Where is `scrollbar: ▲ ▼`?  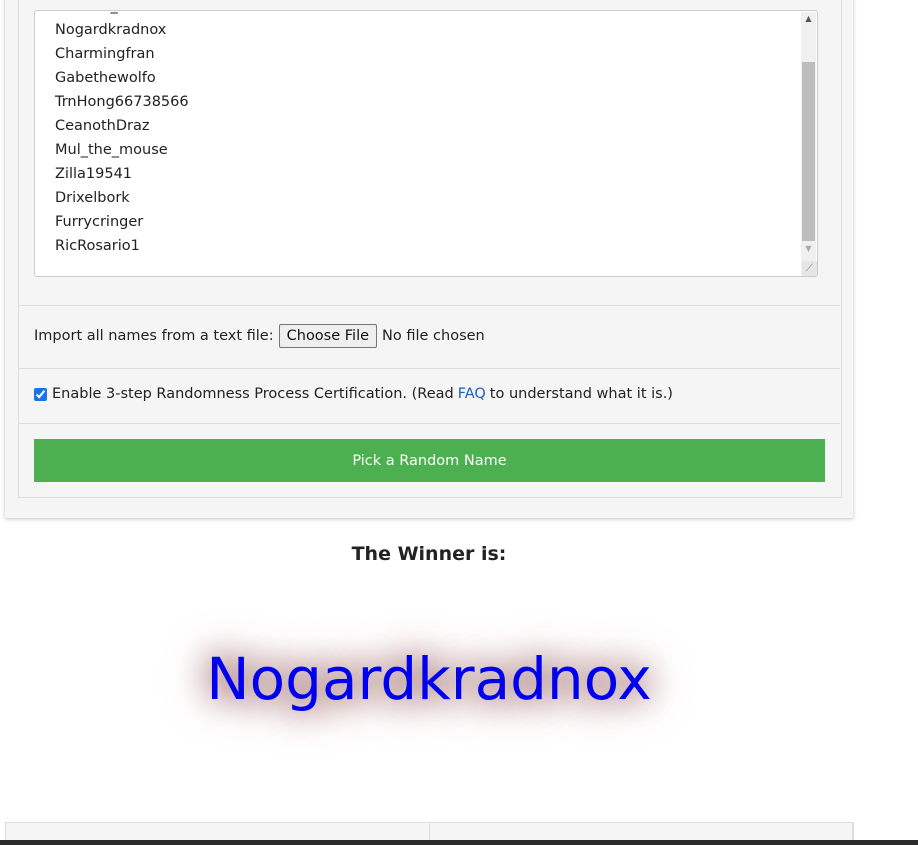
scrollbar: ▲ ▼ is located at coordinates (808, 143).